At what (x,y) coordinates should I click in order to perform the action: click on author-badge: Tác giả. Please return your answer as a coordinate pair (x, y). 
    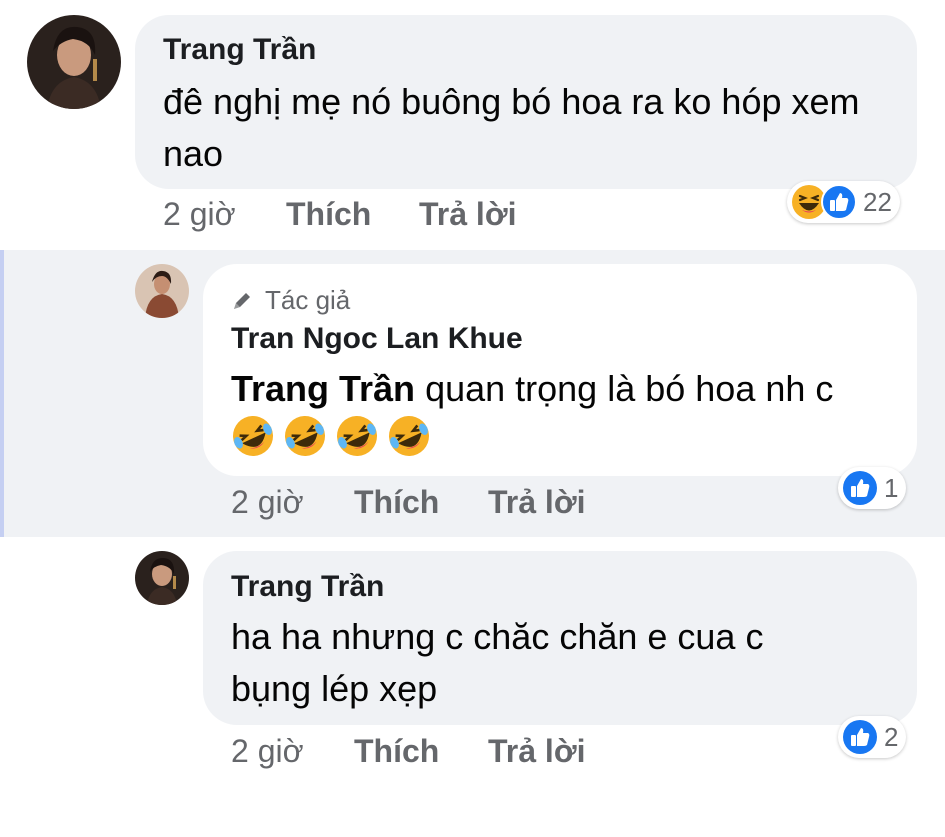
    Looking at the image, I should click on (290, 300).